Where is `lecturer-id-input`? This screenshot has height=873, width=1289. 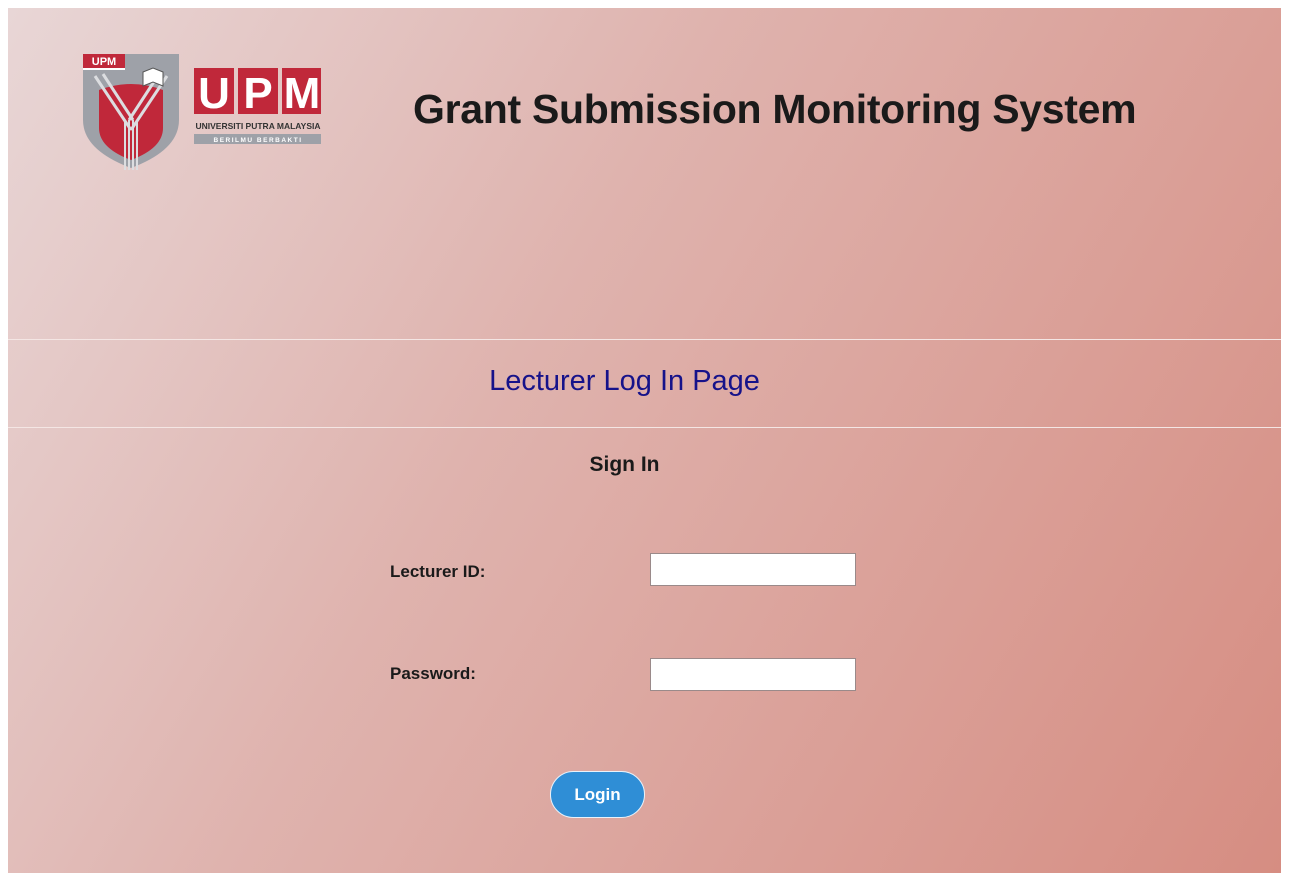 lecturer-id-input is located at coordinates (753, 569).